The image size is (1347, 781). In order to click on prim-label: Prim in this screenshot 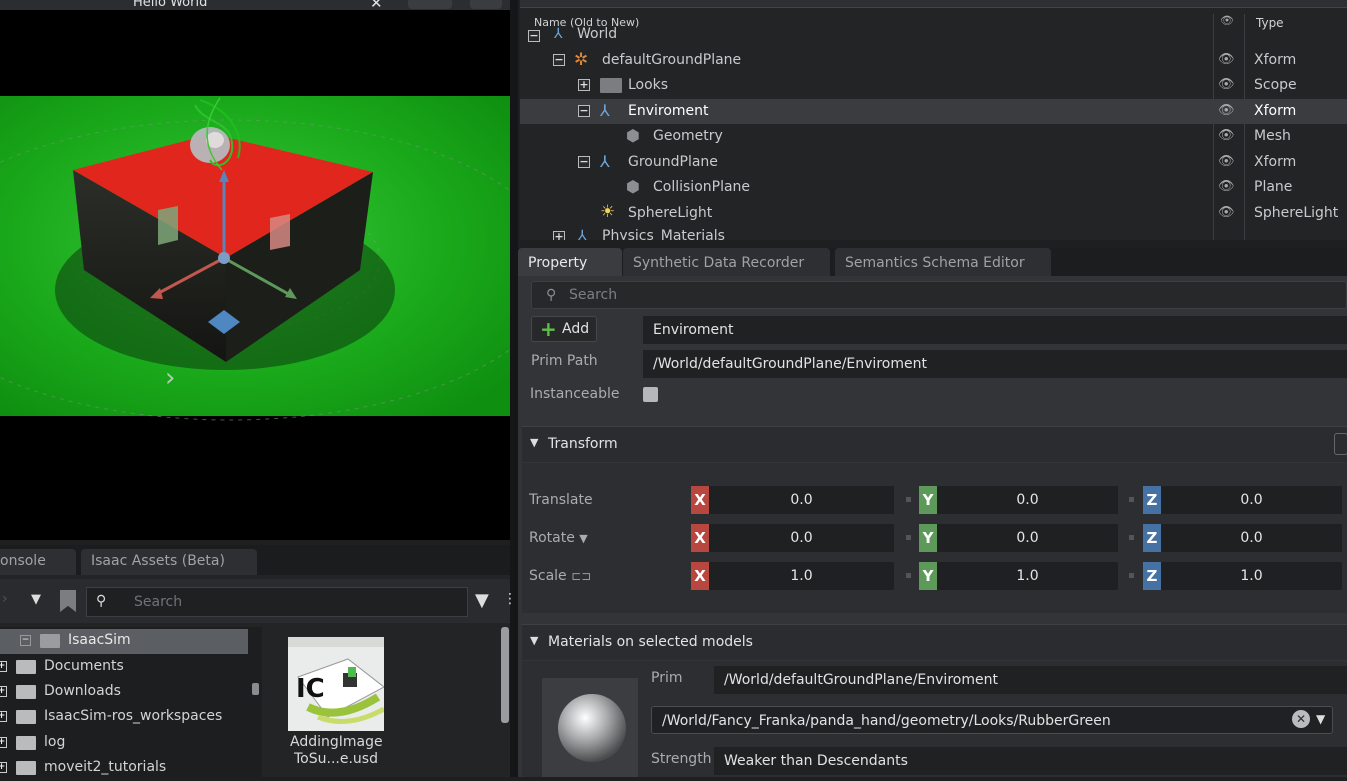, I will do `click(667, 678)`.